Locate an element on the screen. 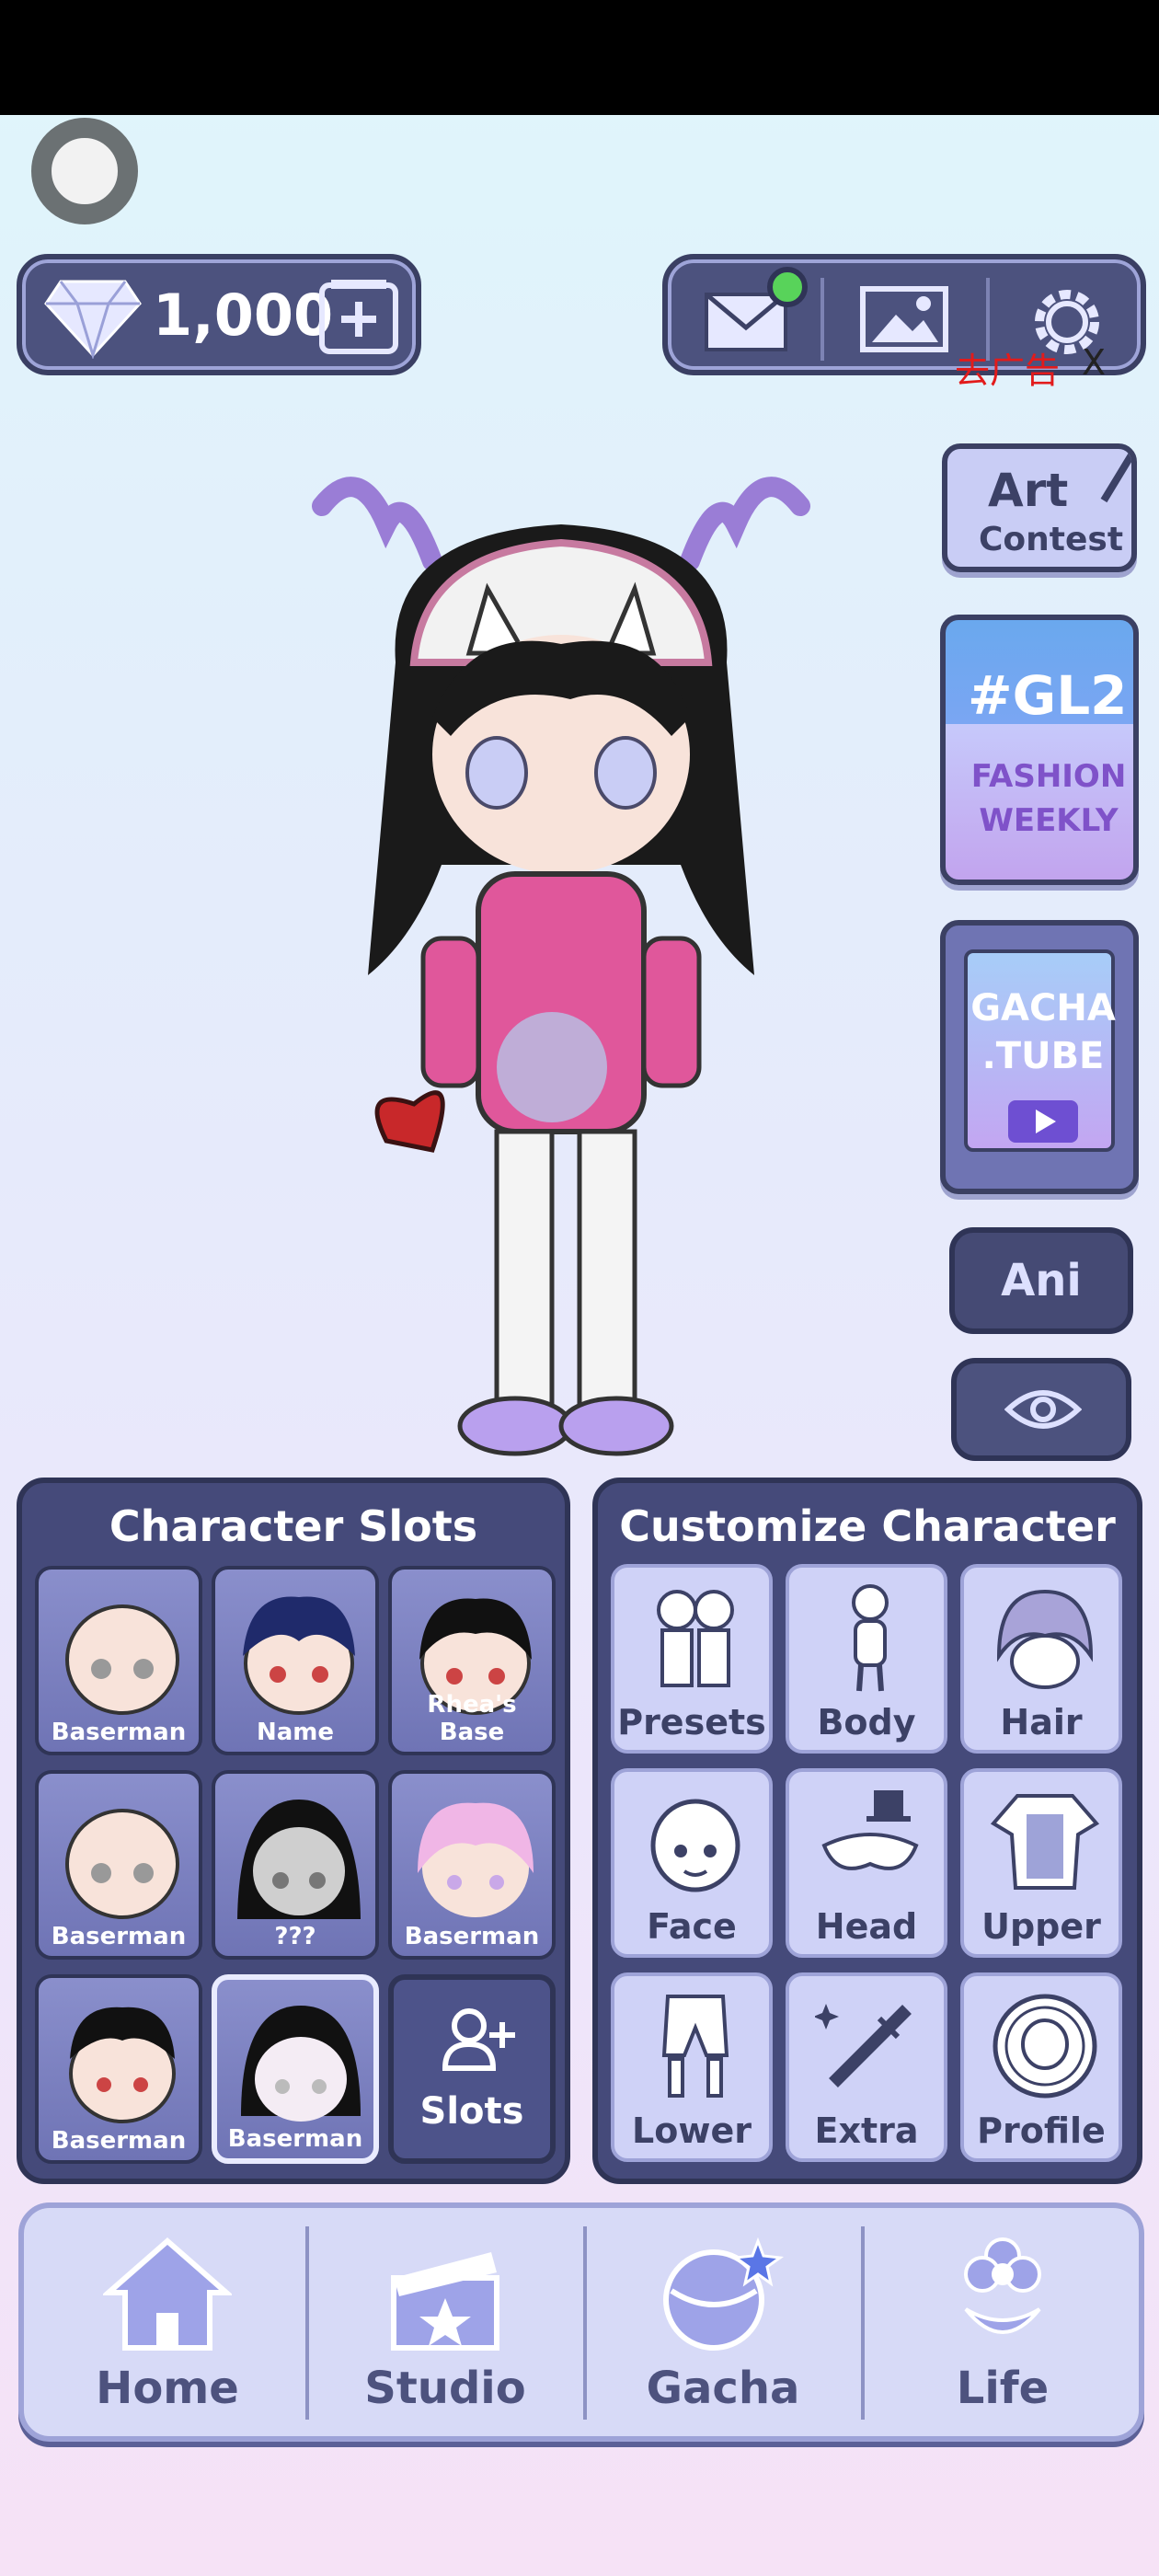  profile-label: Profile is located at coordinates (1041, 2130).